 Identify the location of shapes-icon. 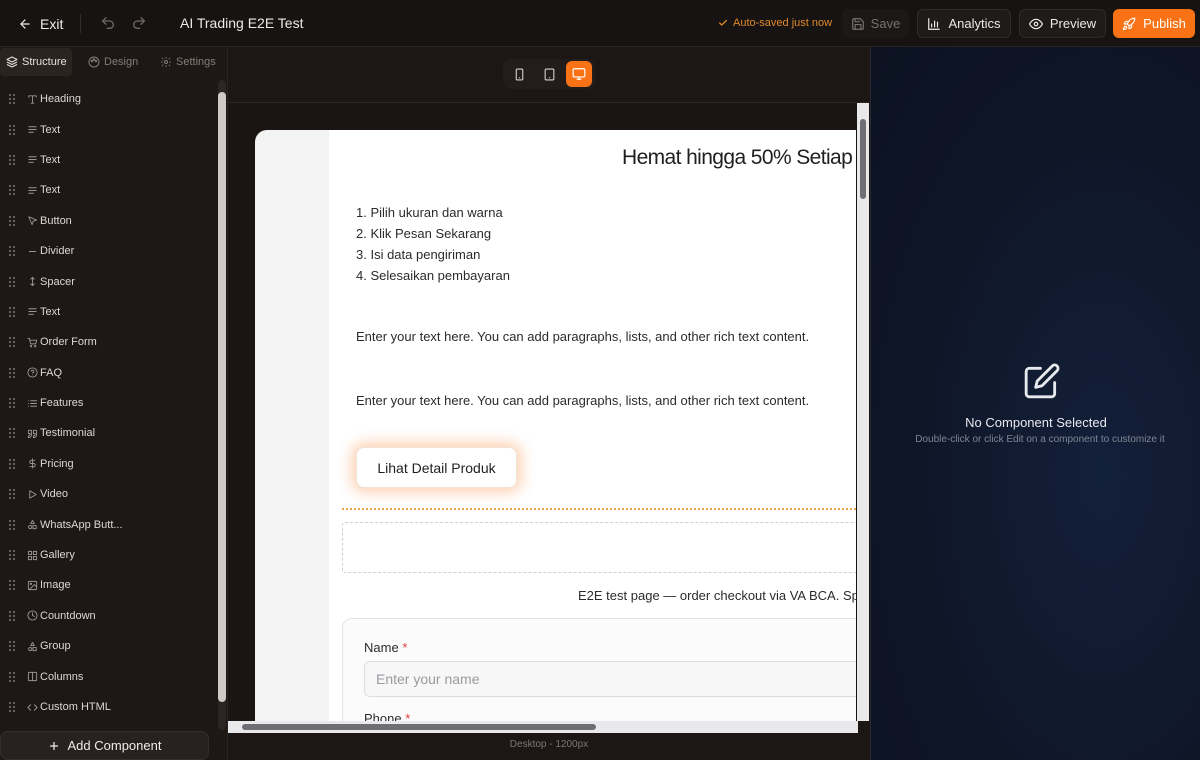
(32, 646).